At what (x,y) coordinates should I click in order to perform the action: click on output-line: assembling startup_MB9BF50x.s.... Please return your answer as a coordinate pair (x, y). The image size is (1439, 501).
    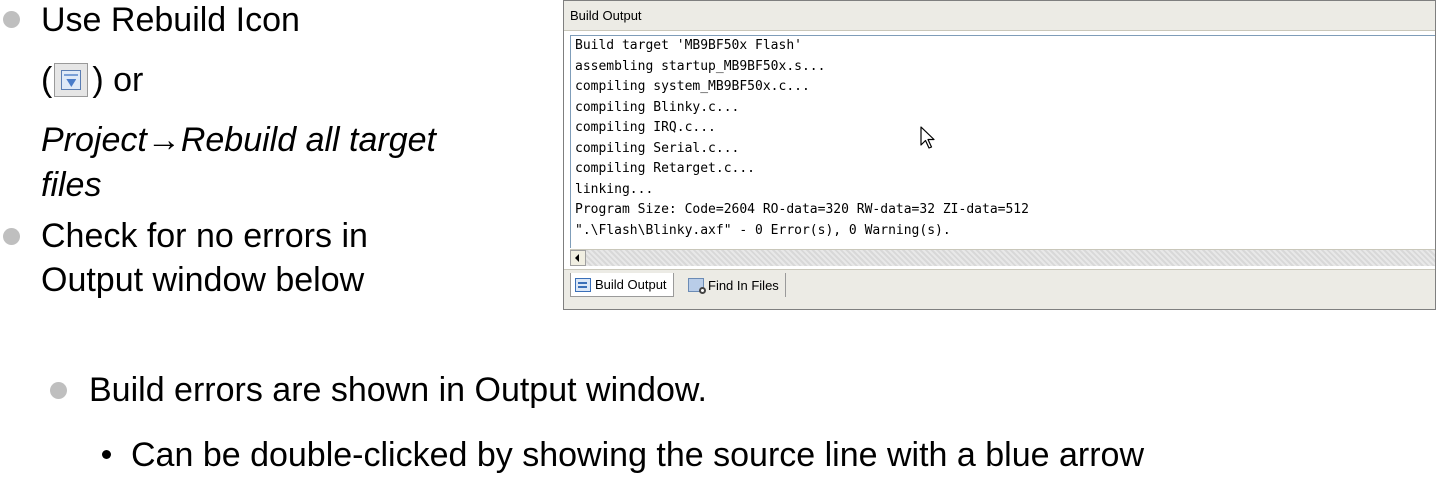
    Looking at the image, I should click on (700, 66).